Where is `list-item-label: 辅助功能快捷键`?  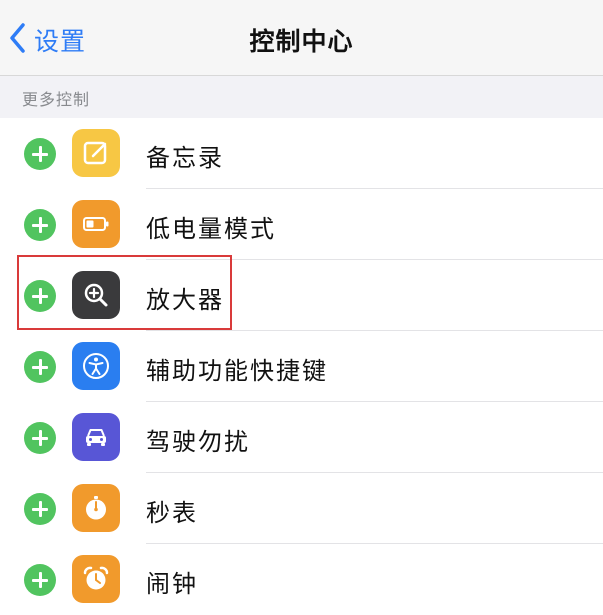
list-item-label: 辅助功能快捷键 is located at coordinates (237, 371).